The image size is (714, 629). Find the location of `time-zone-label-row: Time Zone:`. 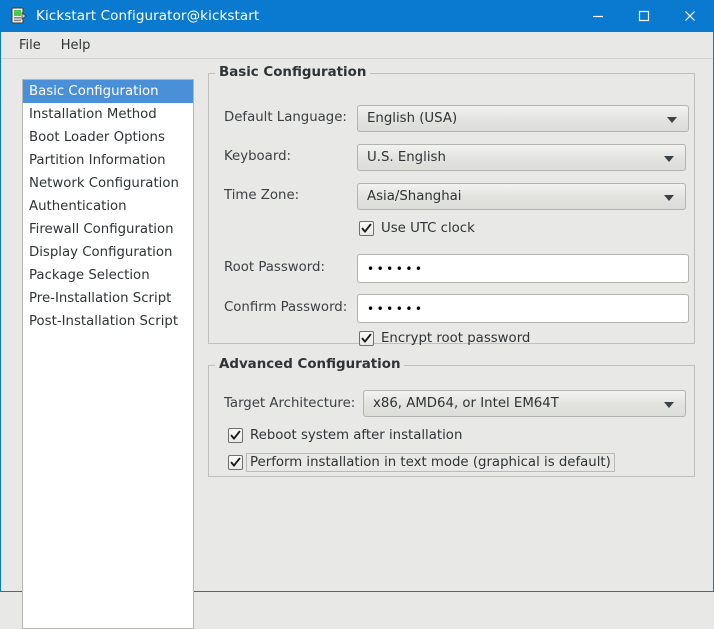

time-zone-label-row: Time Zone: is located at coordinates (261, 195).